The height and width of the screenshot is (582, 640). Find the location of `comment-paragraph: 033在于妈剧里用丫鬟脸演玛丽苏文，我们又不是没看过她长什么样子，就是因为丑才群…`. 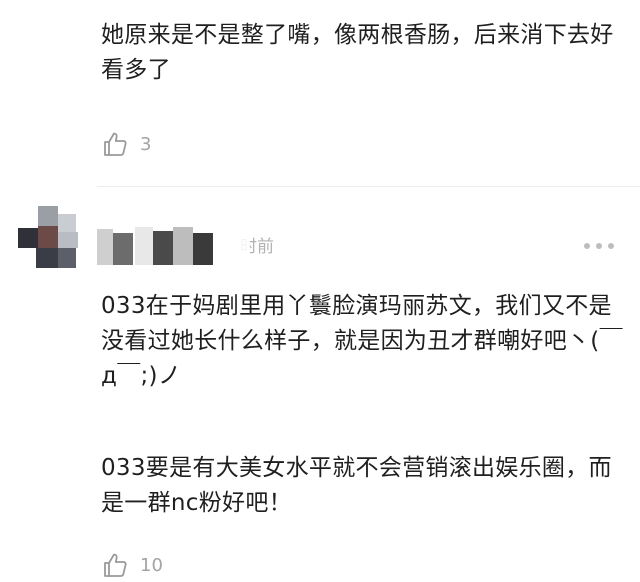

comment-paragraph: 033在于妈剧里用丫鬟脸演玛丽苏文，我们又不是没看过她长什么样子，就是因为丑才群… is located at coordinates (362, 341).